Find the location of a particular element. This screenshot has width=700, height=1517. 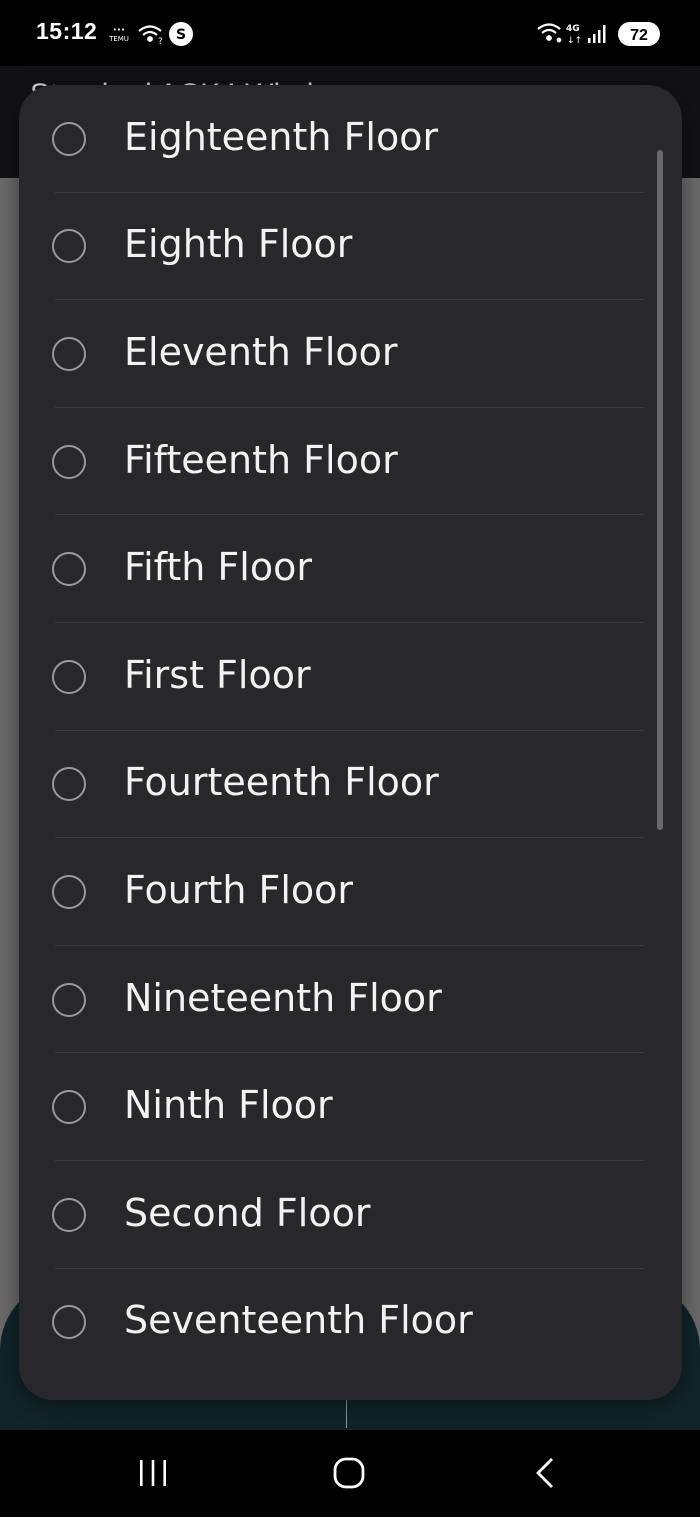

floor-option: Eleventh Floor is located at coordinates (350, 354).